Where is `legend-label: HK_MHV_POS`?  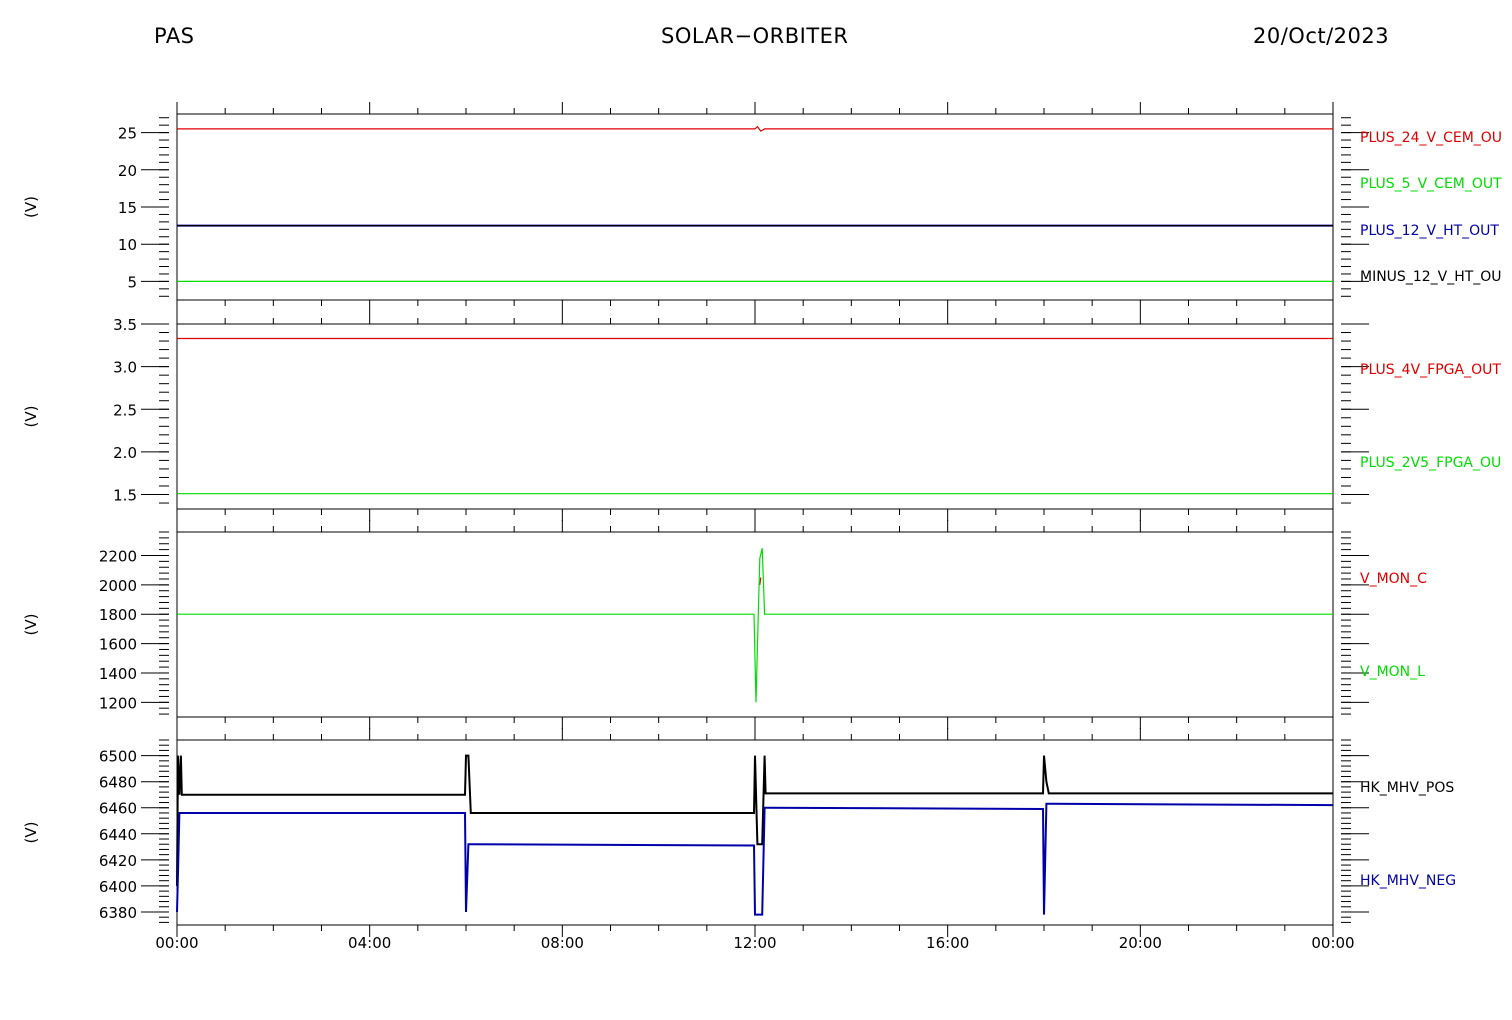 legend-label: HK_MHV_POS is located at coordinates (1407, 788).